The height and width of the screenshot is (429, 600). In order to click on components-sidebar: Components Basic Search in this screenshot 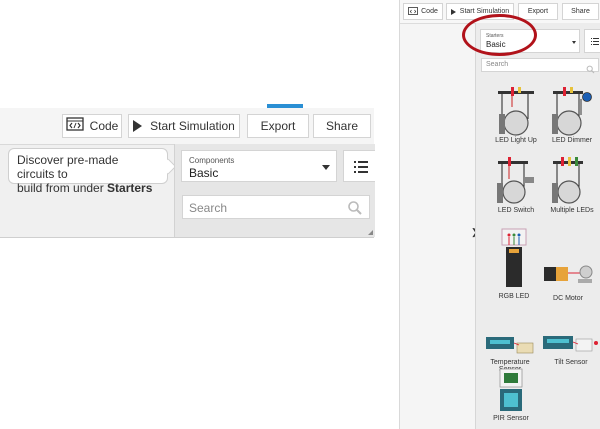, I will do `click(274, 190)`.